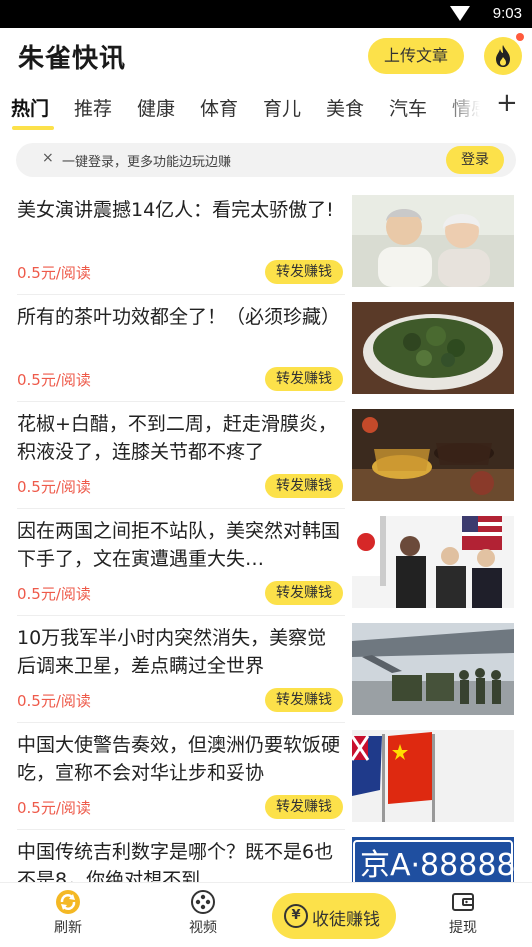  Describe the element at coordinates (266, 348) in the screenshot. I see `article-item: 所有的茶叶功效都全了！（必须珍藏） 0.5元/阅读 转发赚钱` at that location.